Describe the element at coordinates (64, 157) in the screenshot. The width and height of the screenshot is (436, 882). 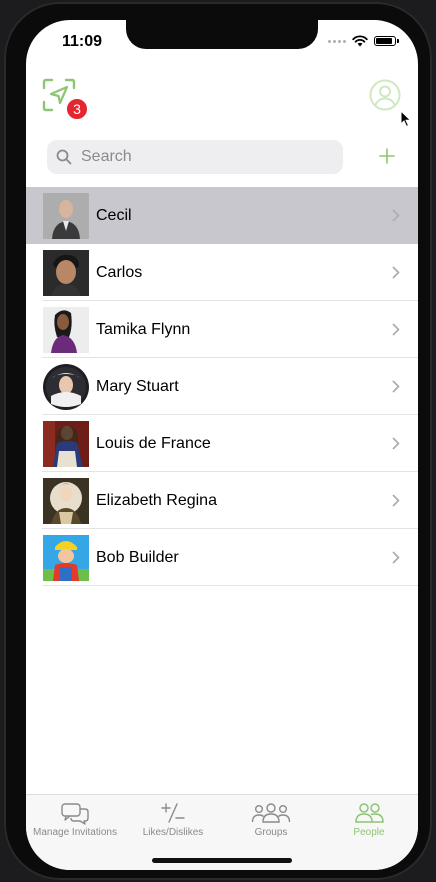
I see `search-icon` at that location.